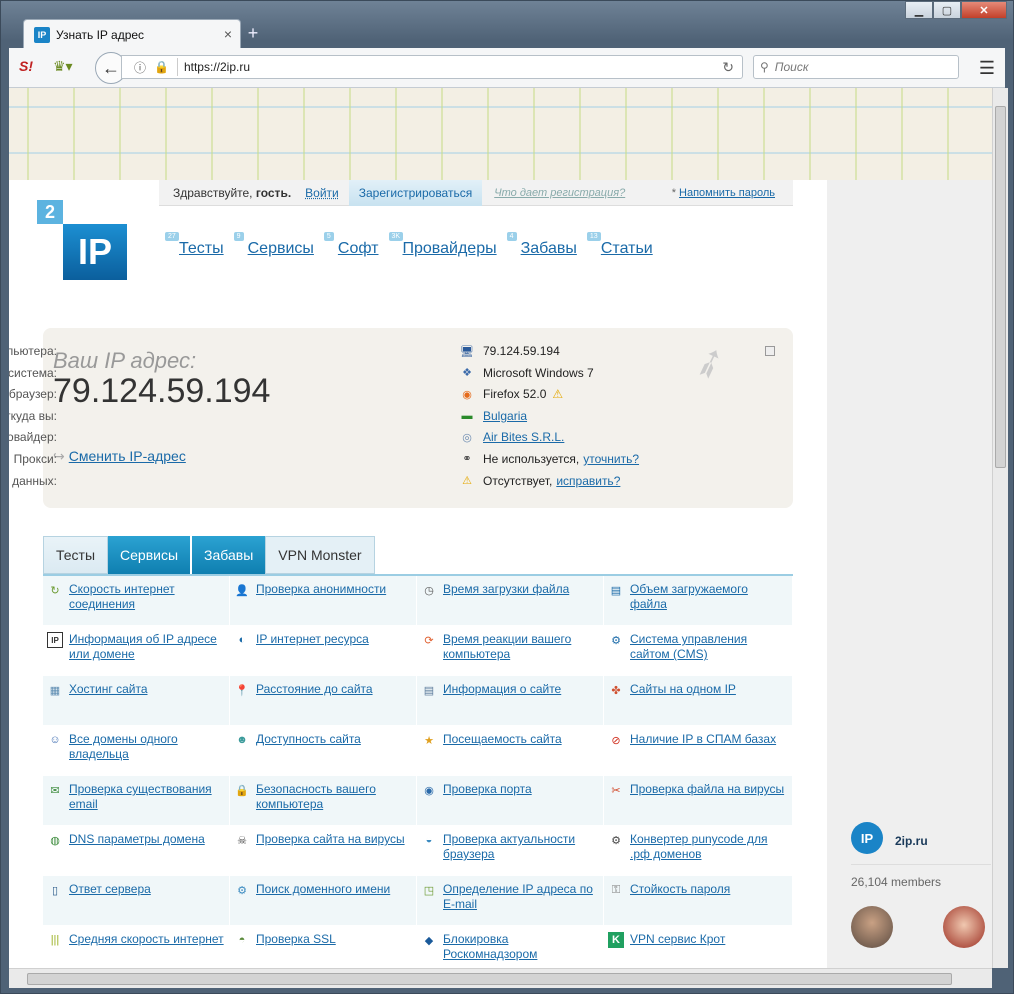 Image resolution: width=1014 pixels, height=994 pixels. Describe the element at coordinates (83, 242) in the screenshot. I see `site-logo: 2 IP` at that location.